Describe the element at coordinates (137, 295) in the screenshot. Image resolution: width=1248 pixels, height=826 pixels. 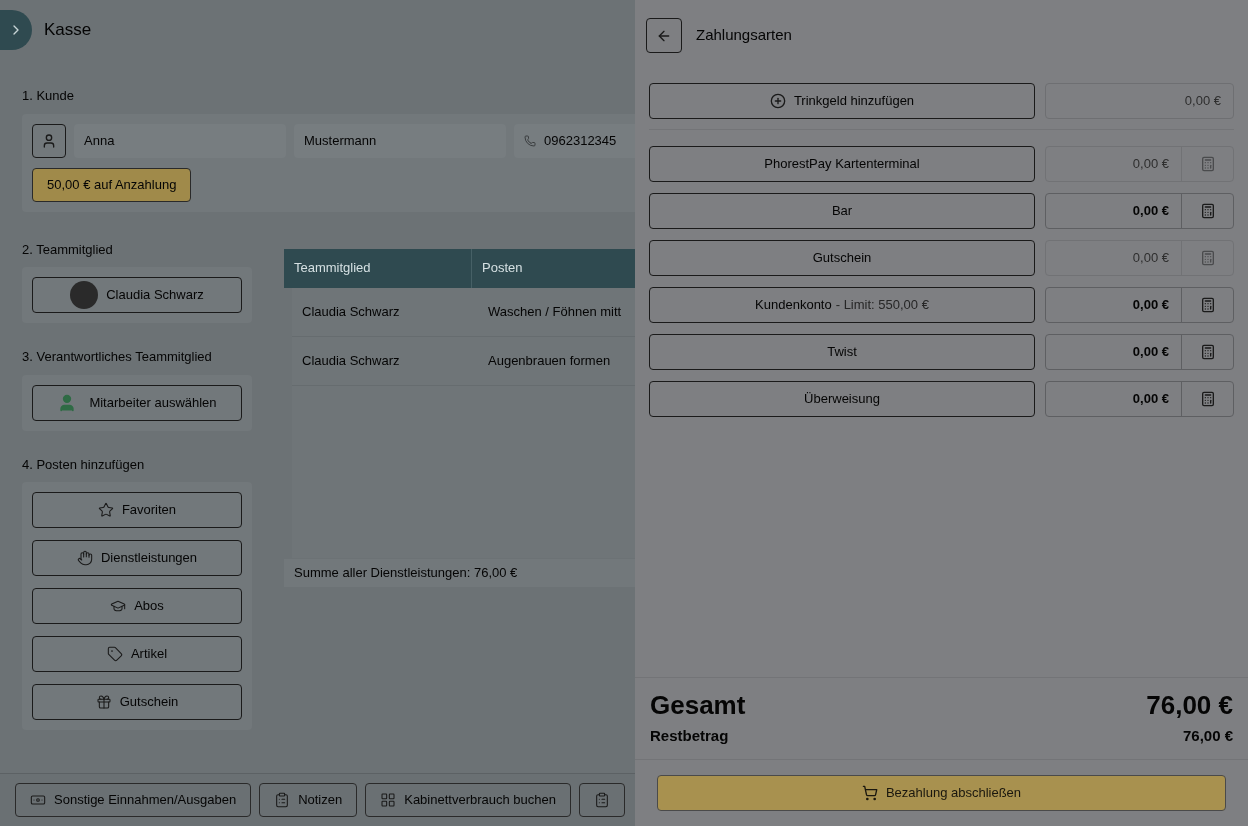
I see `team-member-button: Claudia Schwarz` at that location.